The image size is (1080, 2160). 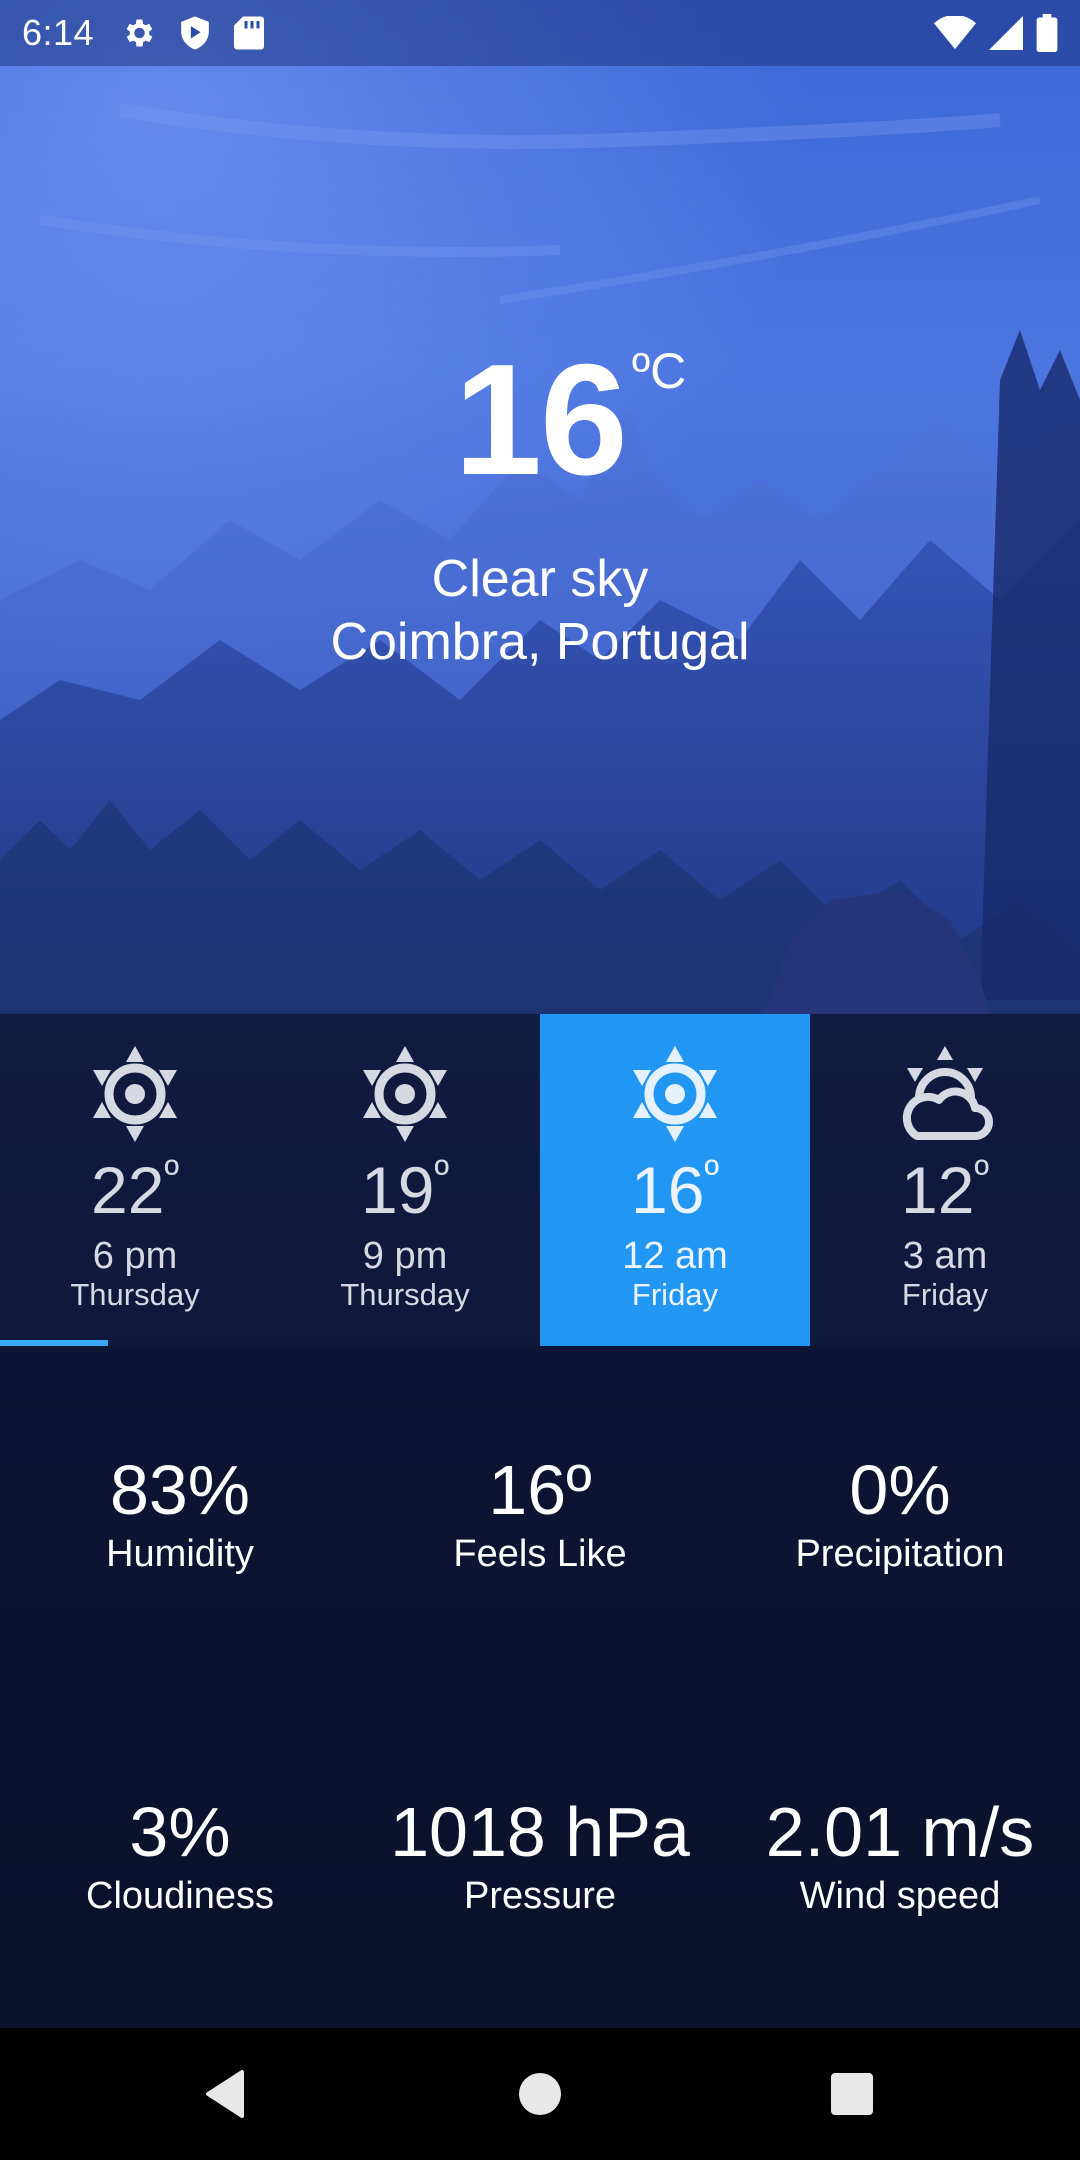 What do you see at coordinates (540, 642) in the screenshot?
I see `location-name: Coimbra, Portugal` at bounding box center [540, 642].